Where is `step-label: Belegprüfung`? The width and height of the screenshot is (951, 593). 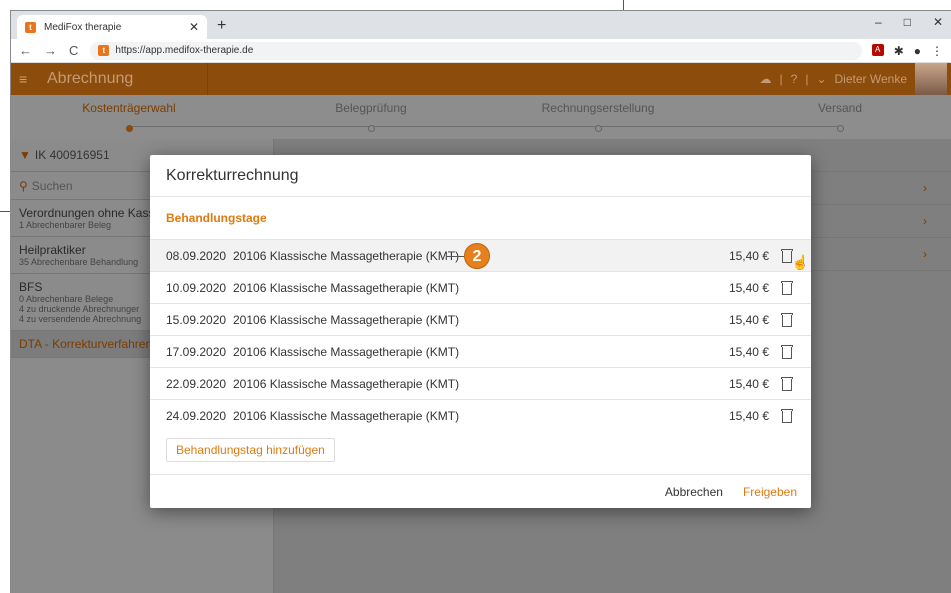
step-label: Belegprüfung is located at coordinates (371, 108).